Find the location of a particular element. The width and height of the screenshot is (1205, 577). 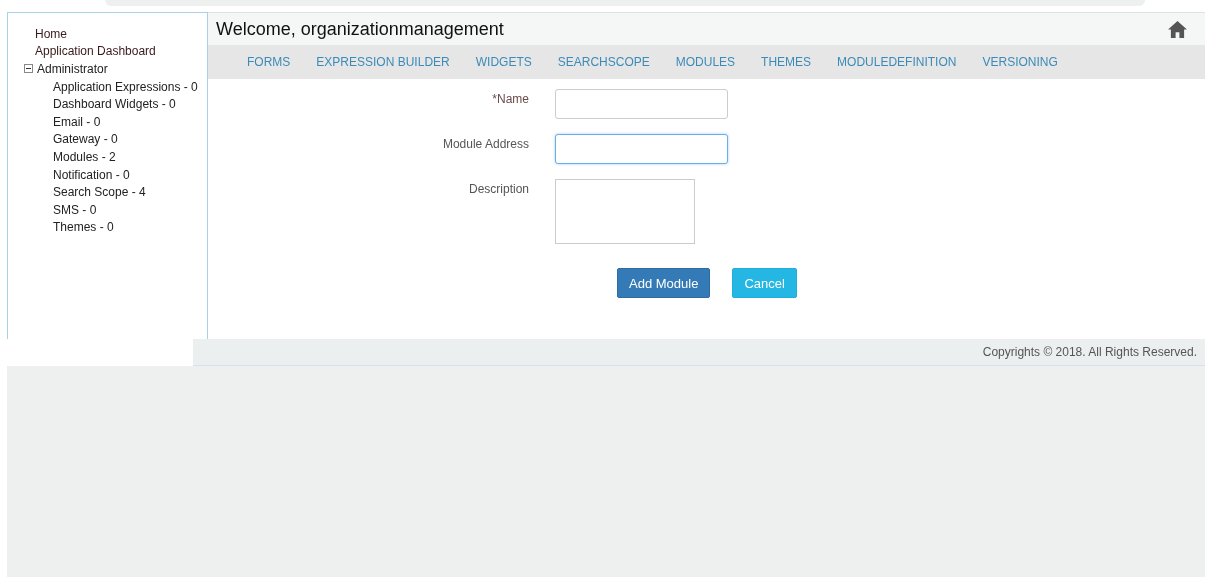

add-button: Add Module is located at coordinates (664, 283).